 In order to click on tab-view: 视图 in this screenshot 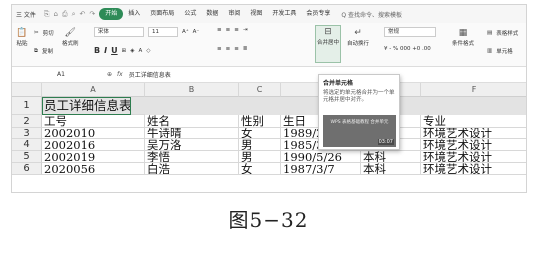, I will do `click(256, 14)`.